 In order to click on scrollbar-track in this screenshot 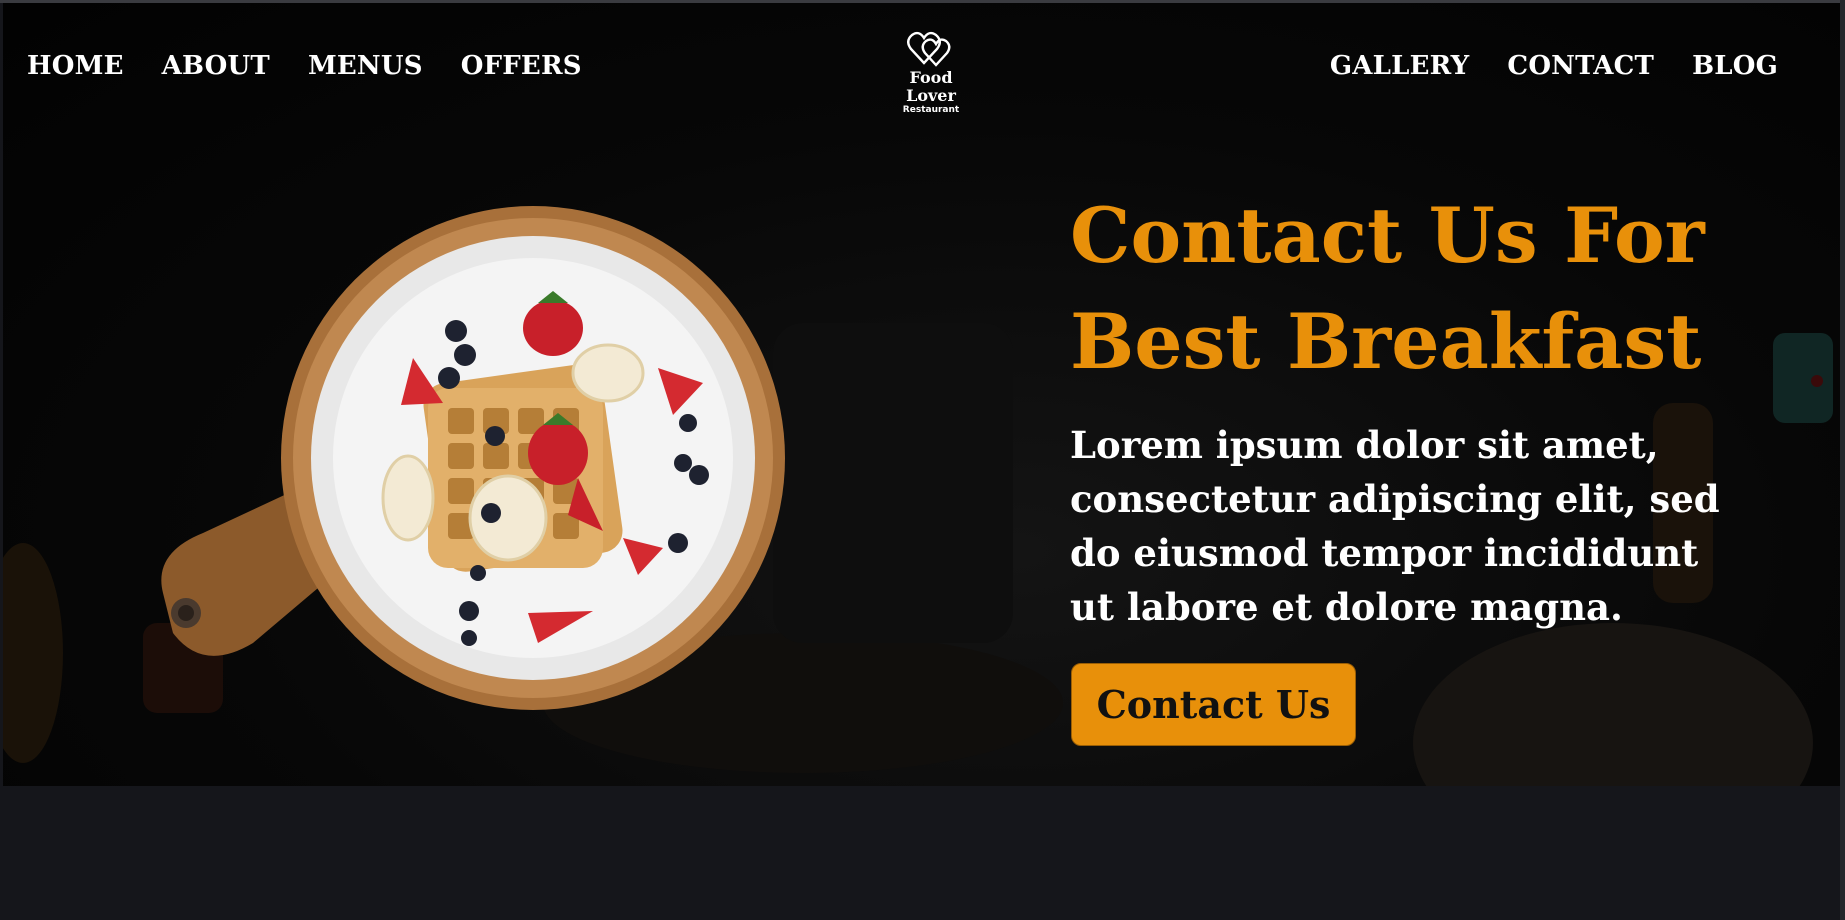, I will do `click(1842, 460)`.